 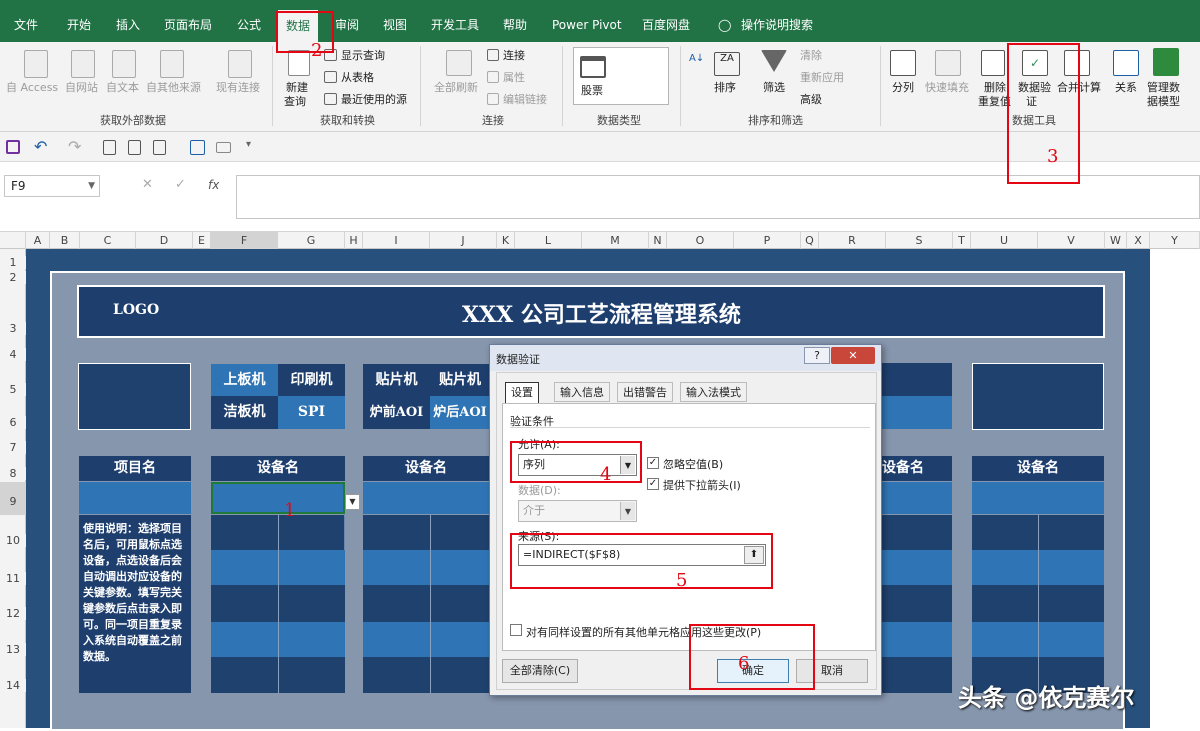 I want to click on connections-button: 连接, so click(x=514, y=55).